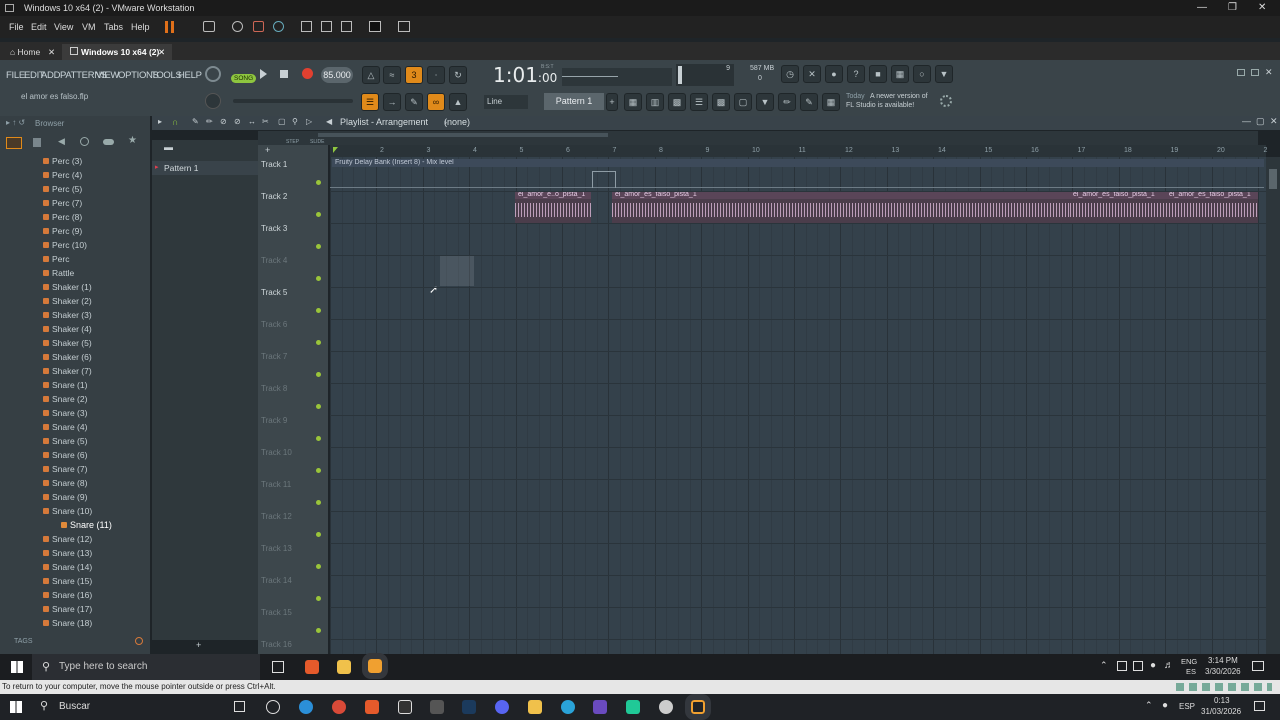  What do you see at coordinates (213, 74) in the screenshot?
I see `master-volume-knob` at bounding box center [213, 74].